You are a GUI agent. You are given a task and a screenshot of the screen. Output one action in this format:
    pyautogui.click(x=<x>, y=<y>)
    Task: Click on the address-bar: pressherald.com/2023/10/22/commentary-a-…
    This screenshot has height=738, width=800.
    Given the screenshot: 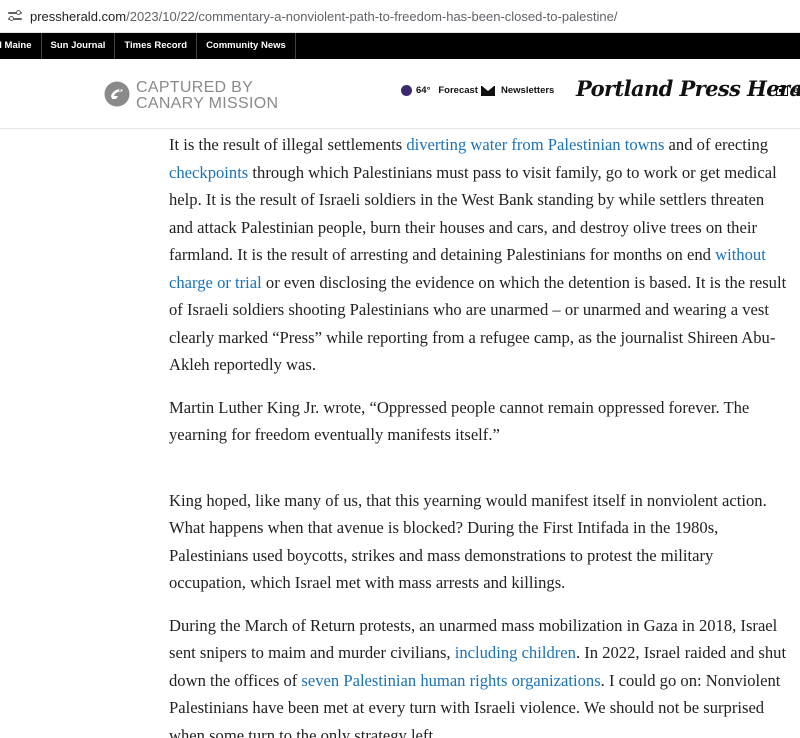 What is the action you would take?
    pyautogui.click(x=400, y=16)
    